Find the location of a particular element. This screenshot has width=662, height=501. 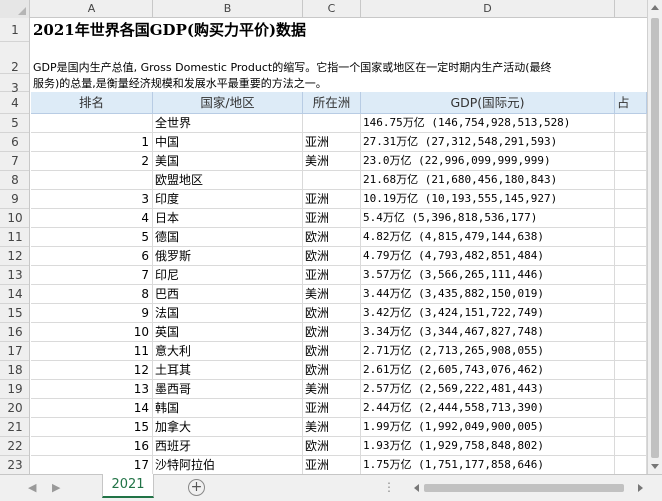

rank-cell: 13 is located at coordinates (92, 389).